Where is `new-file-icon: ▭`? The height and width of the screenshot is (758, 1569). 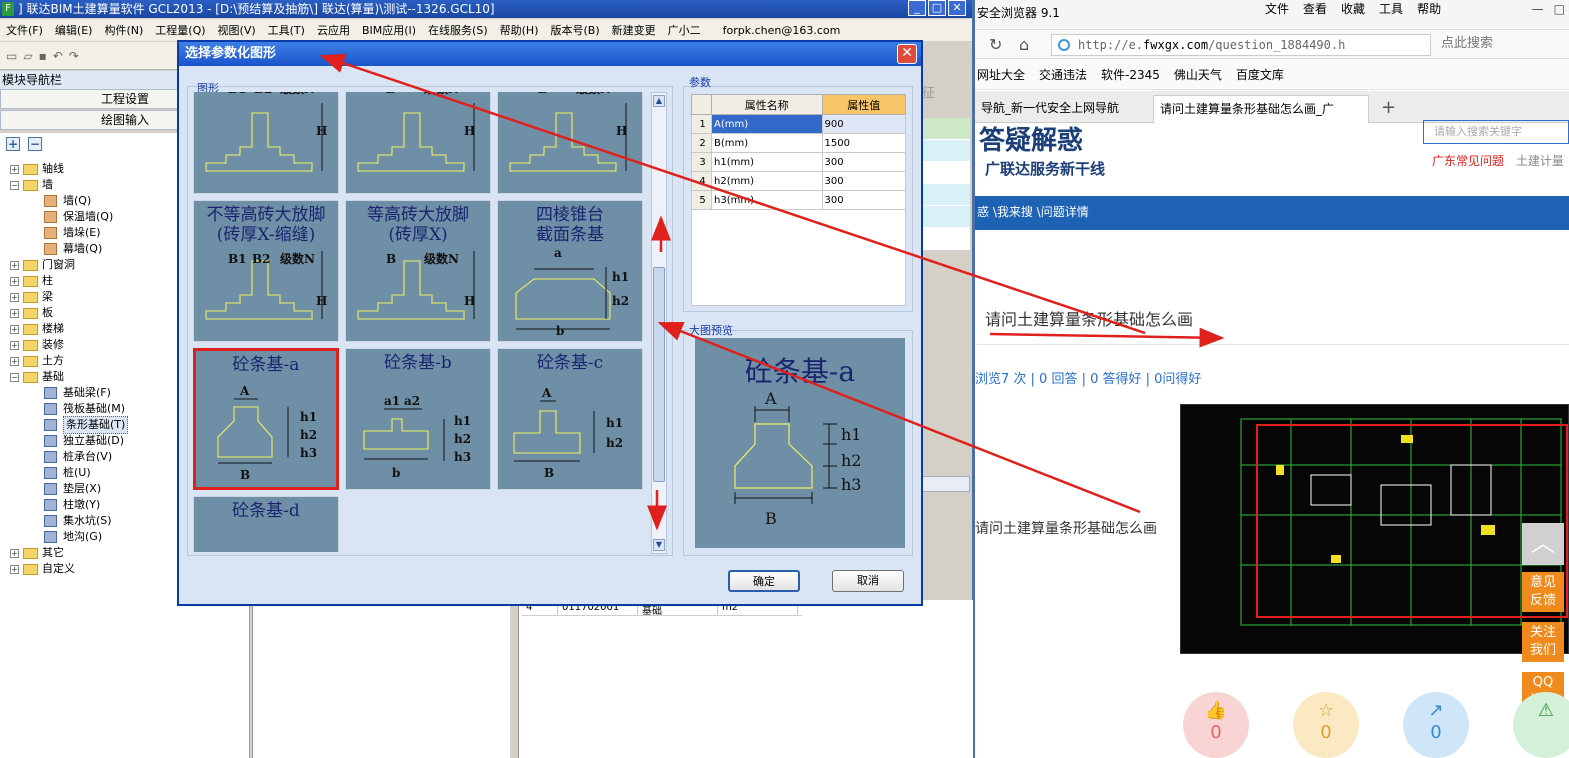
new-file-icon: ▭ is located at coordinates (11, 56).